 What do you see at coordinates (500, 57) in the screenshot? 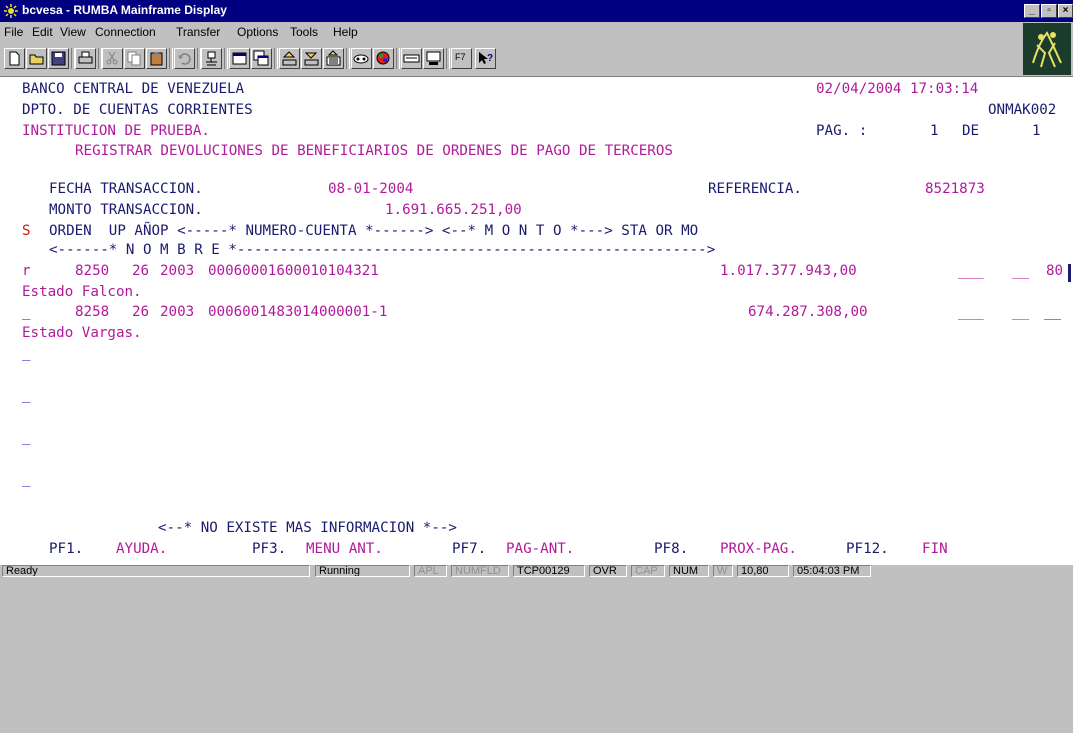
I see `toolbar: F7 ?` at bounding box center [500, 57].